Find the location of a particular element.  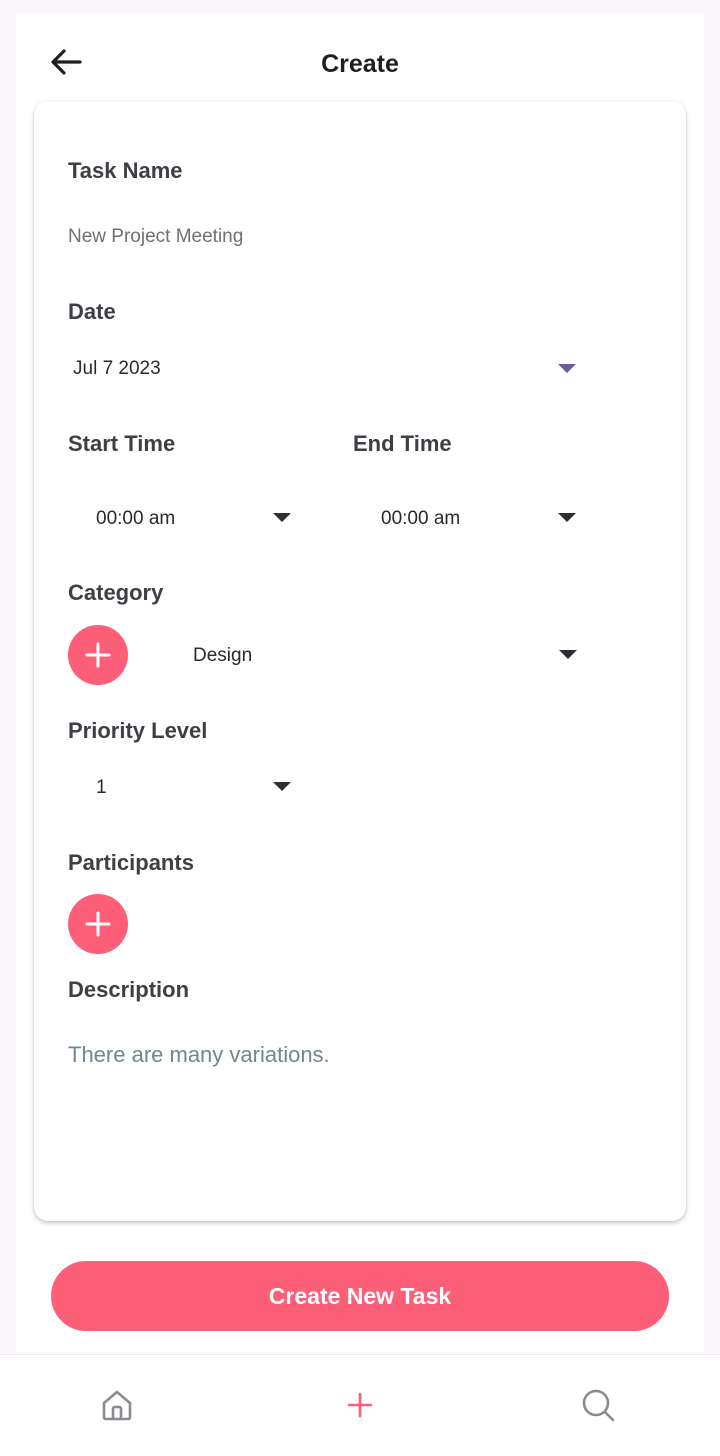

home-icon is located at coordinates (117, 1405).